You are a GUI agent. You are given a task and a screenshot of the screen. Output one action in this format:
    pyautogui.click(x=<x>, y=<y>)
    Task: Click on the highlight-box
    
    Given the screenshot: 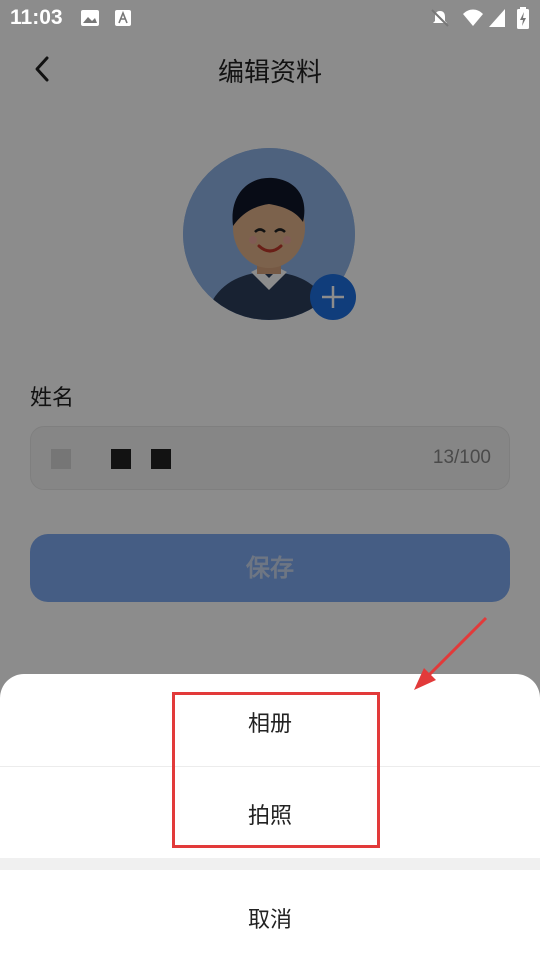 What is the action you would take?
    pyautogui.click(x=276, y=770)
    